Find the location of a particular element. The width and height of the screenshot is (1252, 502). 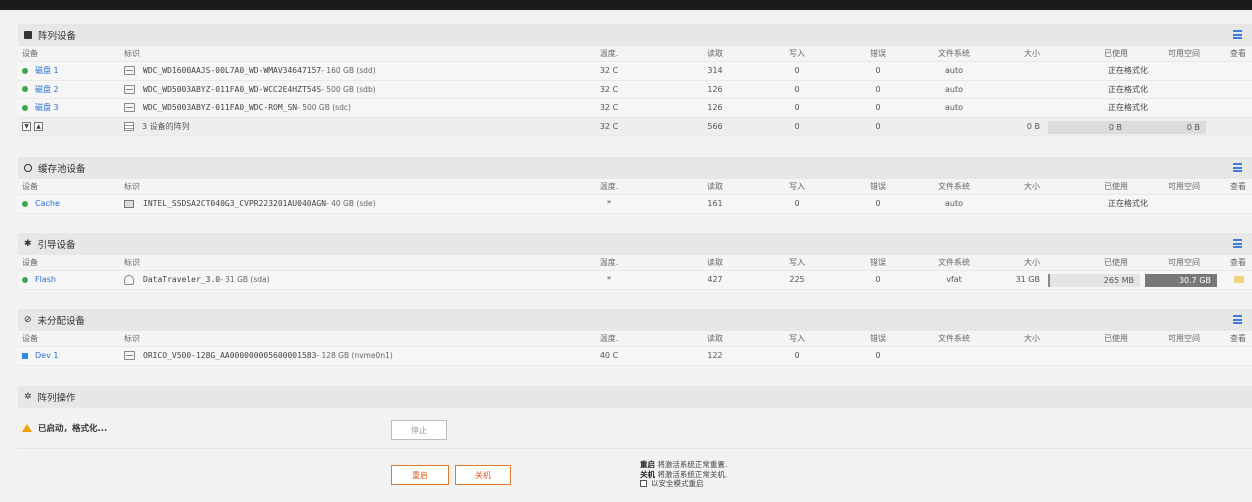

free-bar: 30.7 GB is located at coordinates (1181, 280).